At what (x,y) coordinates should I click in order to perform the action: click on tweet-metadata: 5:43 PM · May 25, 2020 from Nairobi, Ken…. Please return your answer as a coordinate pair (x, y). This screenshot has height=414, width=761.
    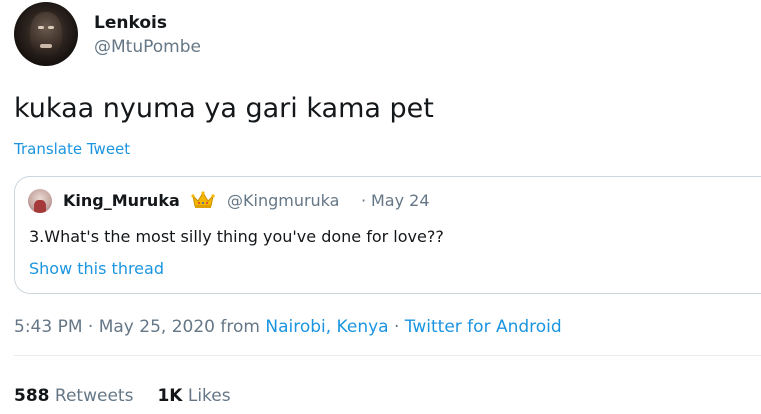
    Looking at the image, I should click on (288, 327).